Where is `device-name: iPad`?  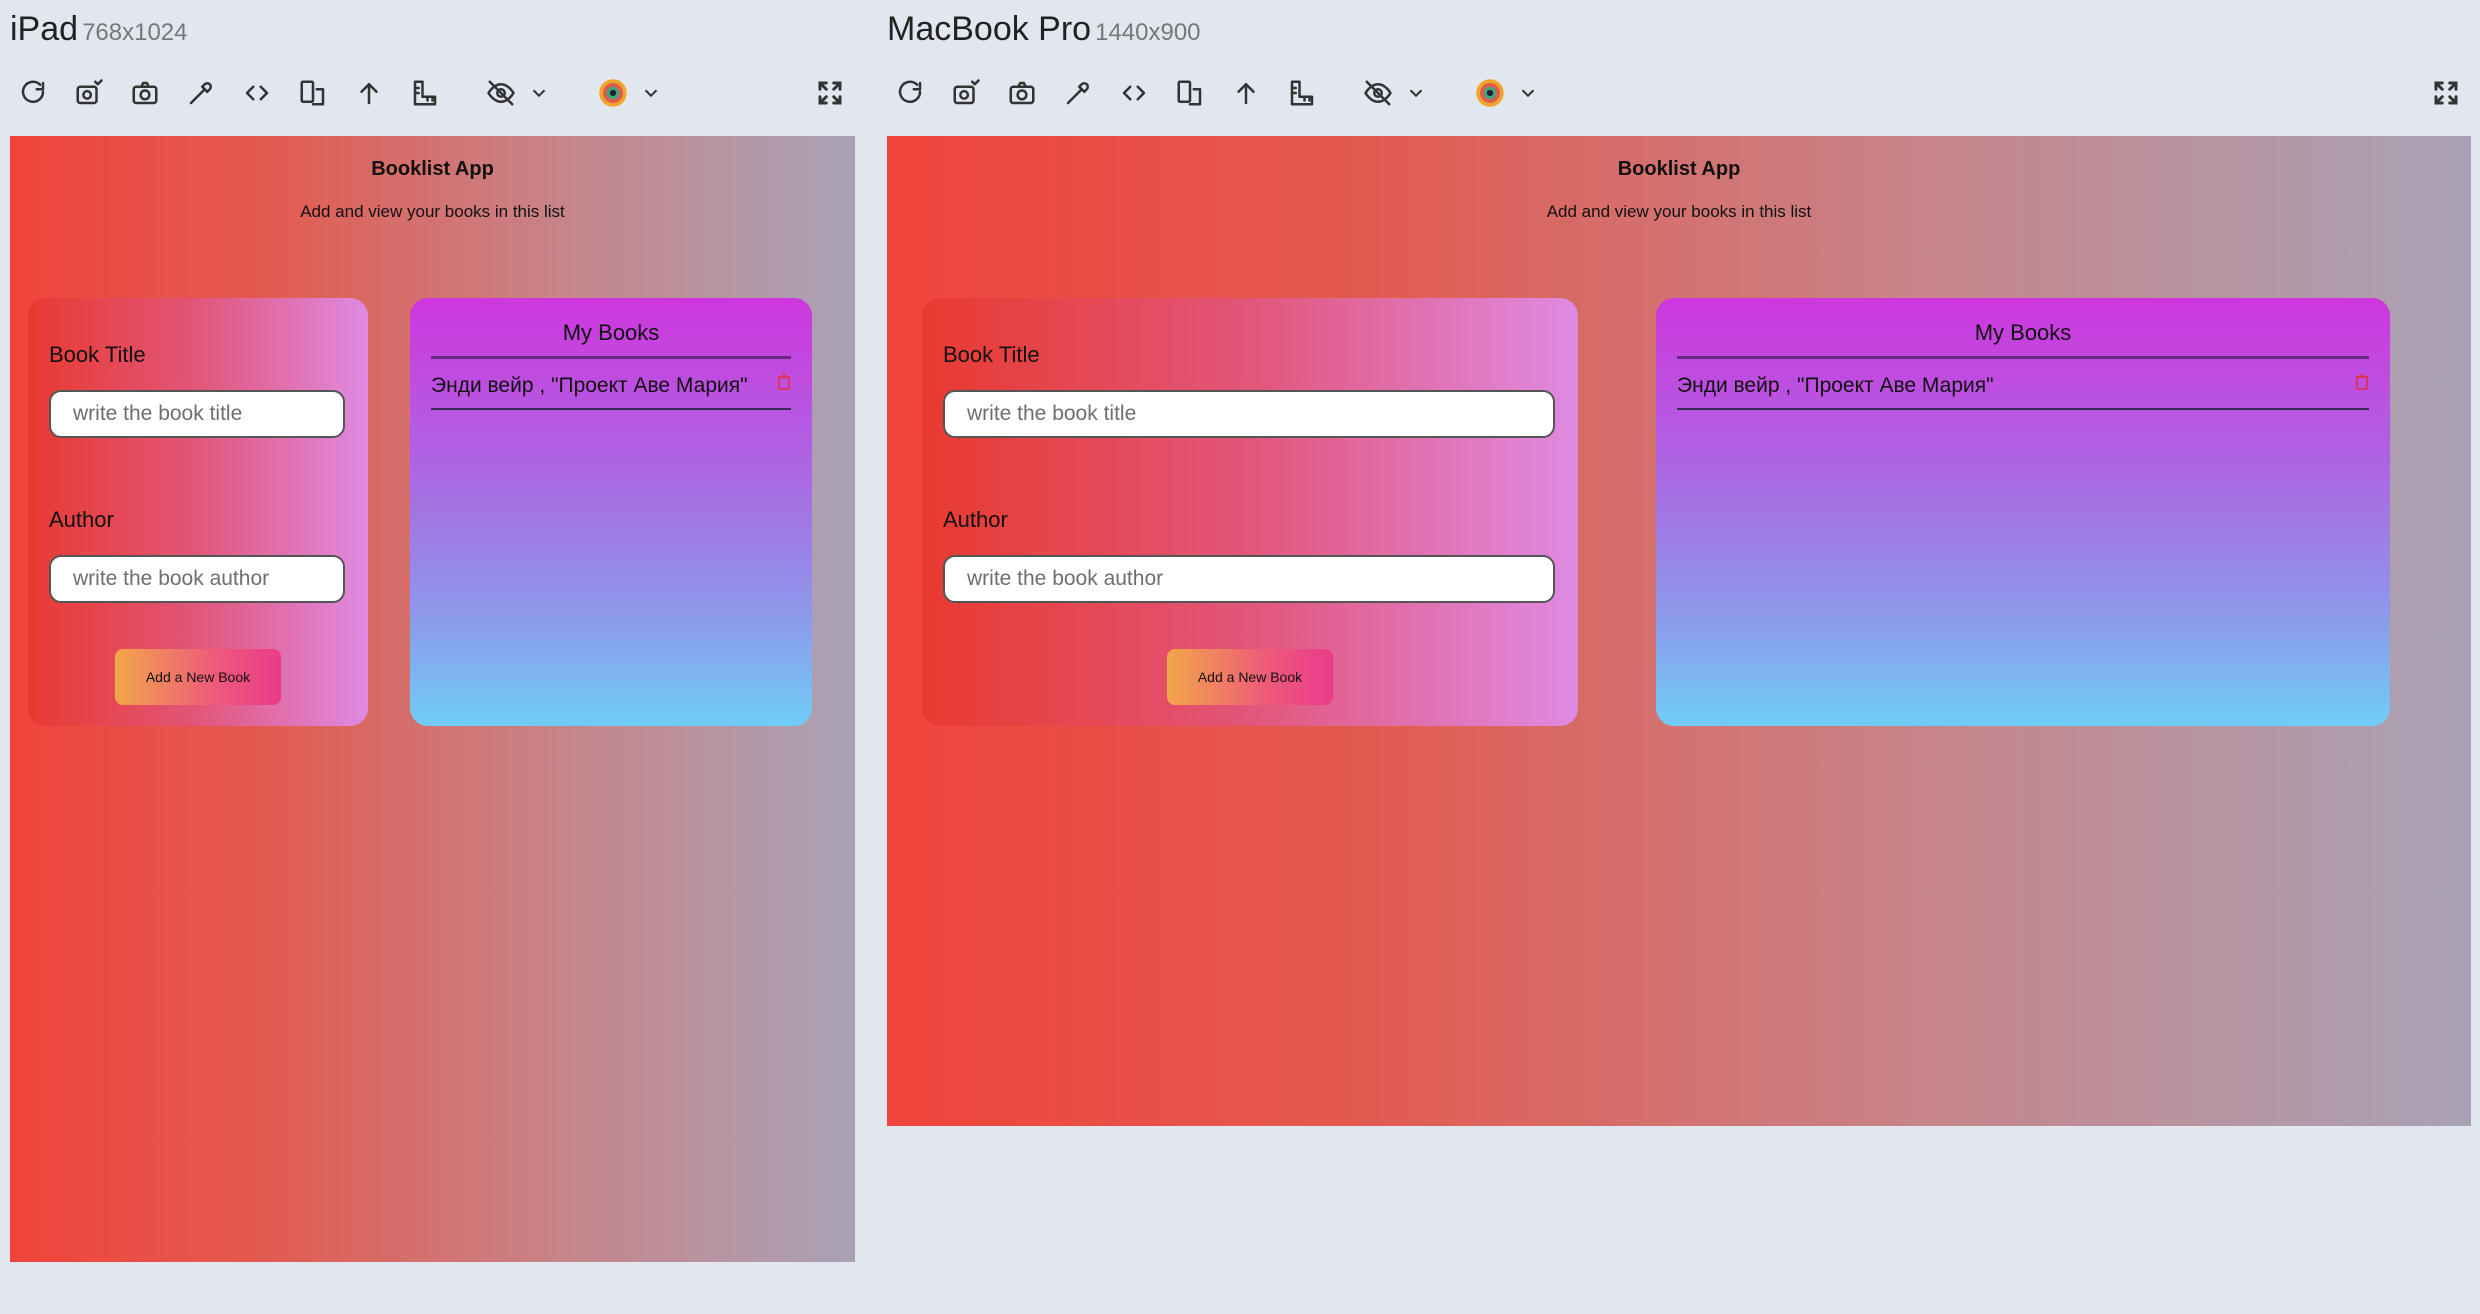
device-name: iPad is located at coordinates (44, 29).